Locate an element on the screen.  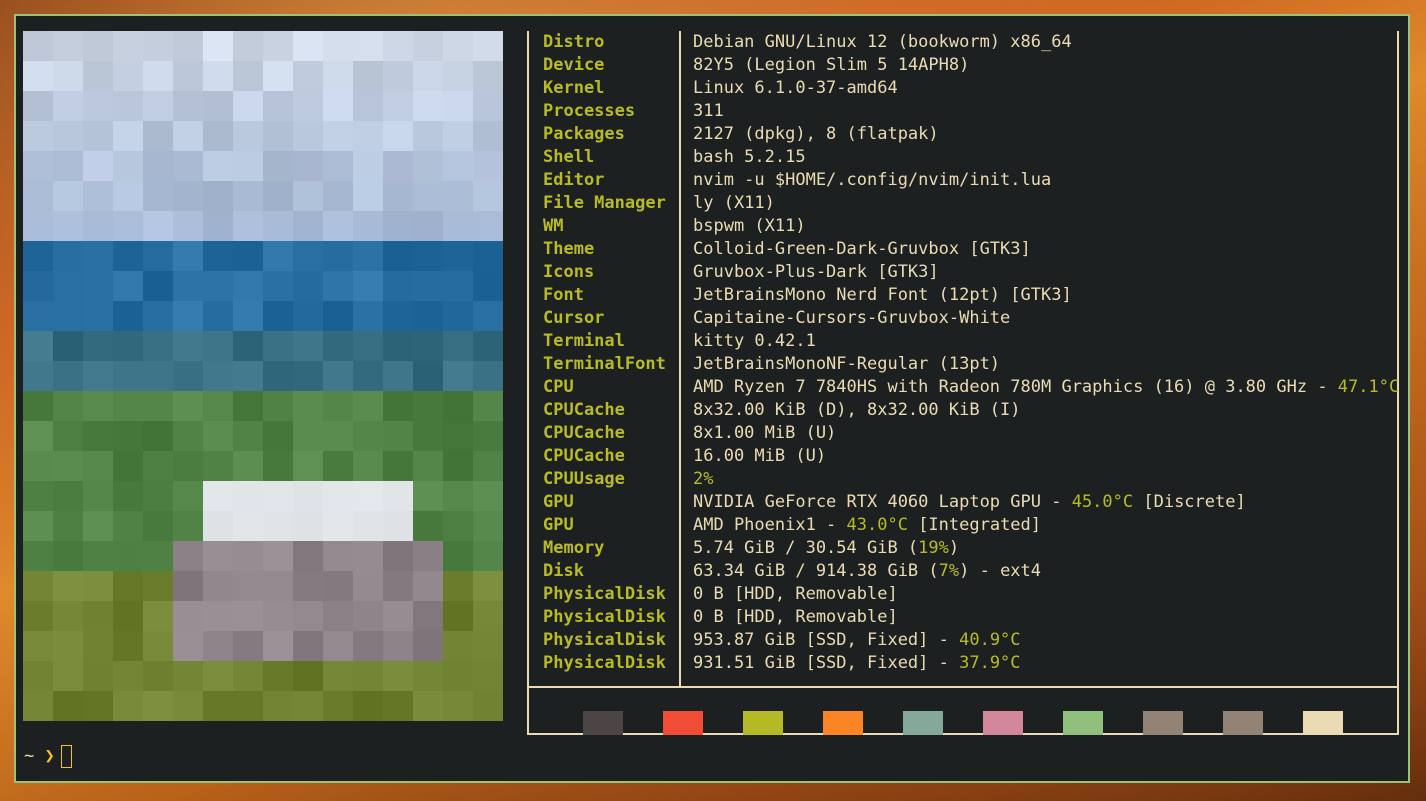
info-value-text: 8x1.00 MiB (U) is located at coordinates (765, 433).